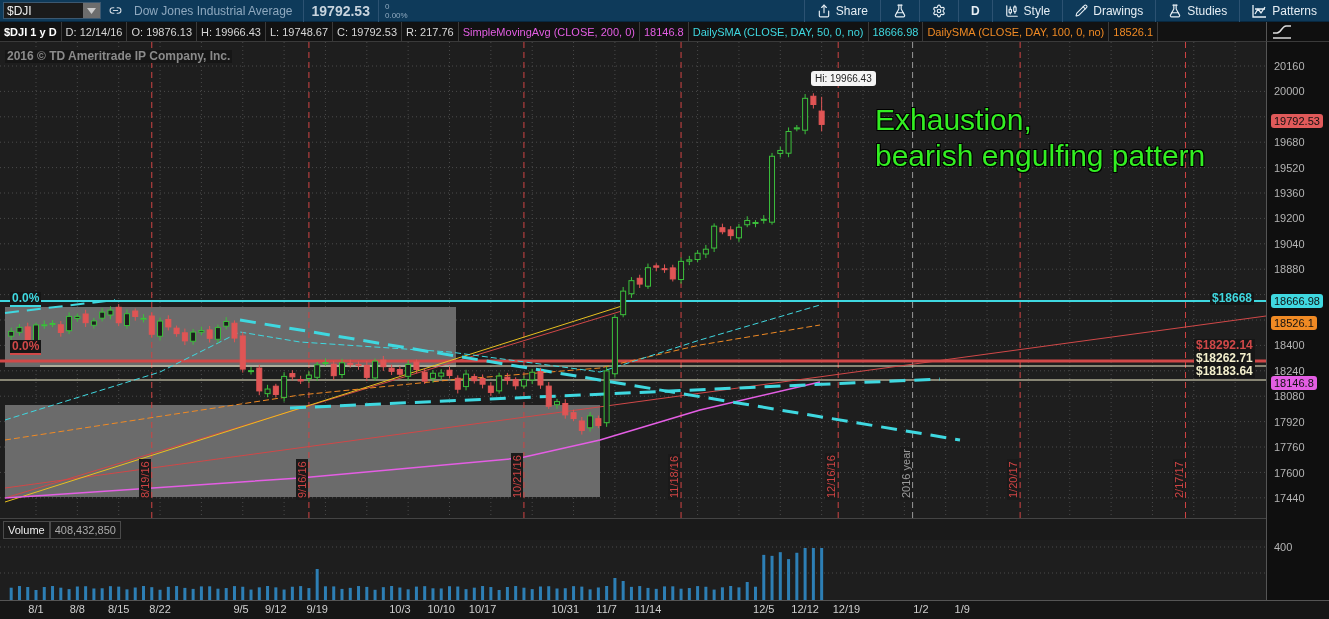  What do you see at coordinates (31, 31) in the screenshot?
I see `chart-title: $DJI 1 y D` at bounding box center [31, 31].